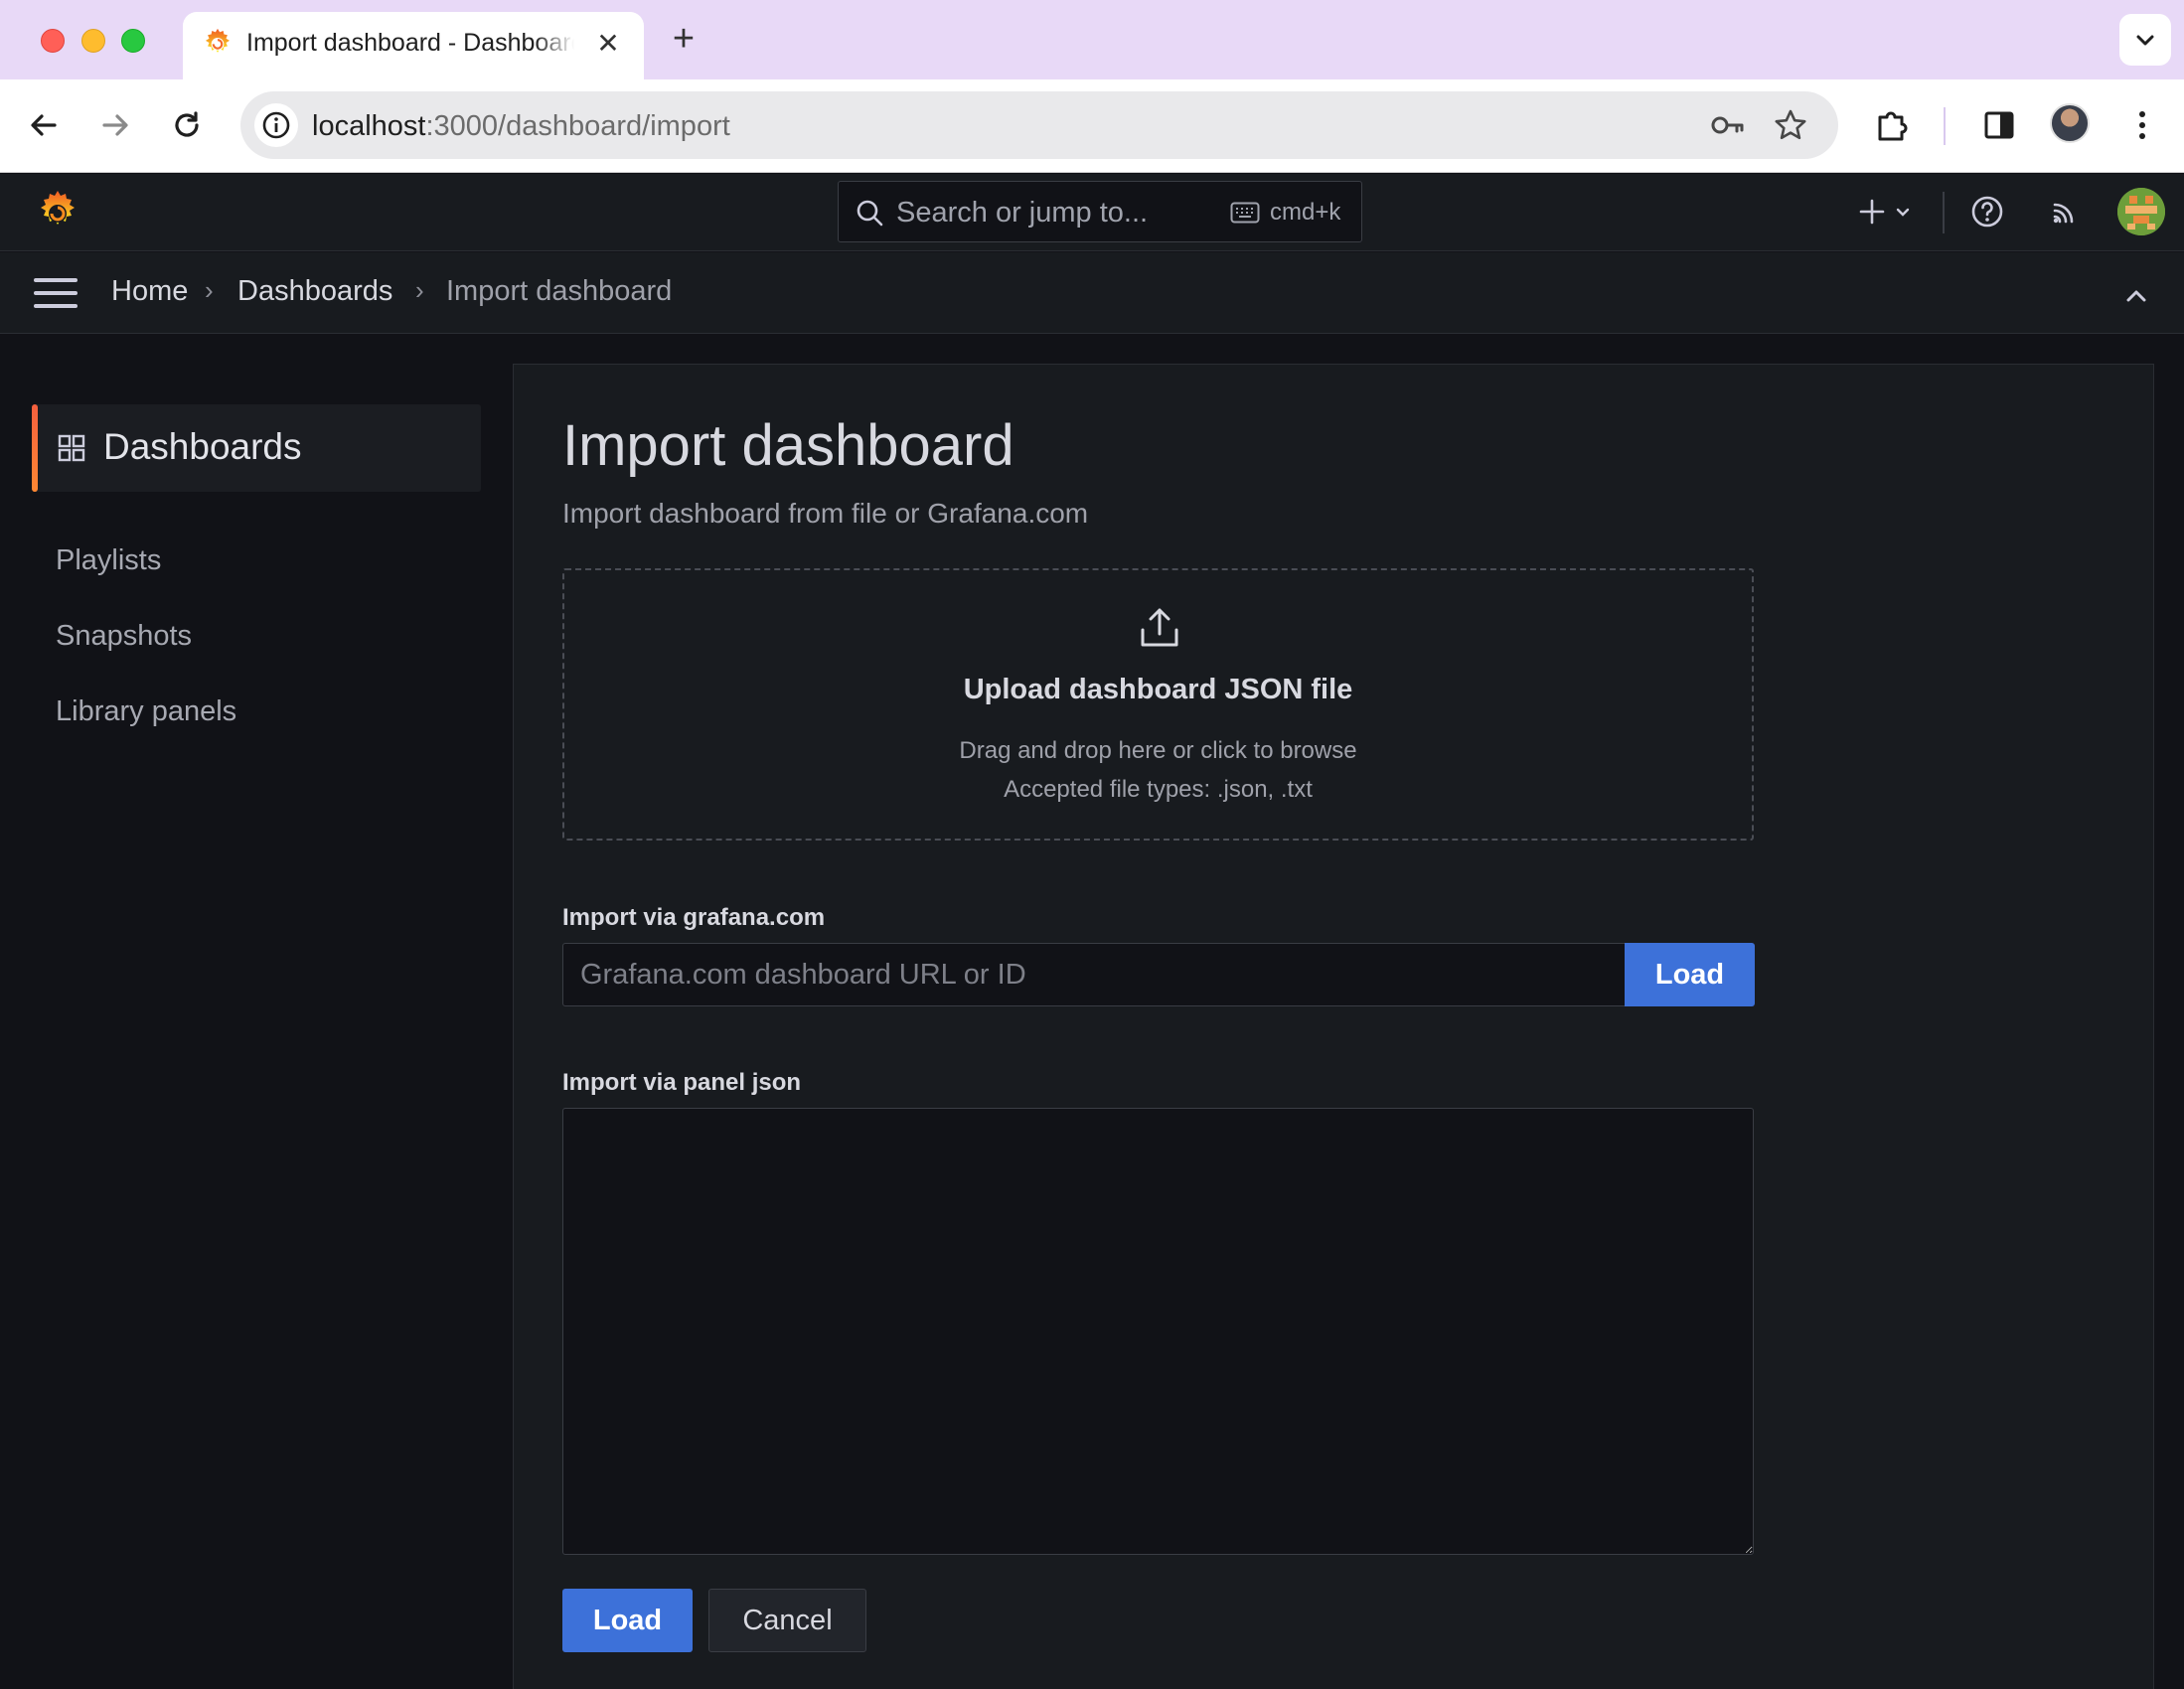 This screenshot has height=1689, width=2184. I want to click on window-maximize-button, so click(133, 41).